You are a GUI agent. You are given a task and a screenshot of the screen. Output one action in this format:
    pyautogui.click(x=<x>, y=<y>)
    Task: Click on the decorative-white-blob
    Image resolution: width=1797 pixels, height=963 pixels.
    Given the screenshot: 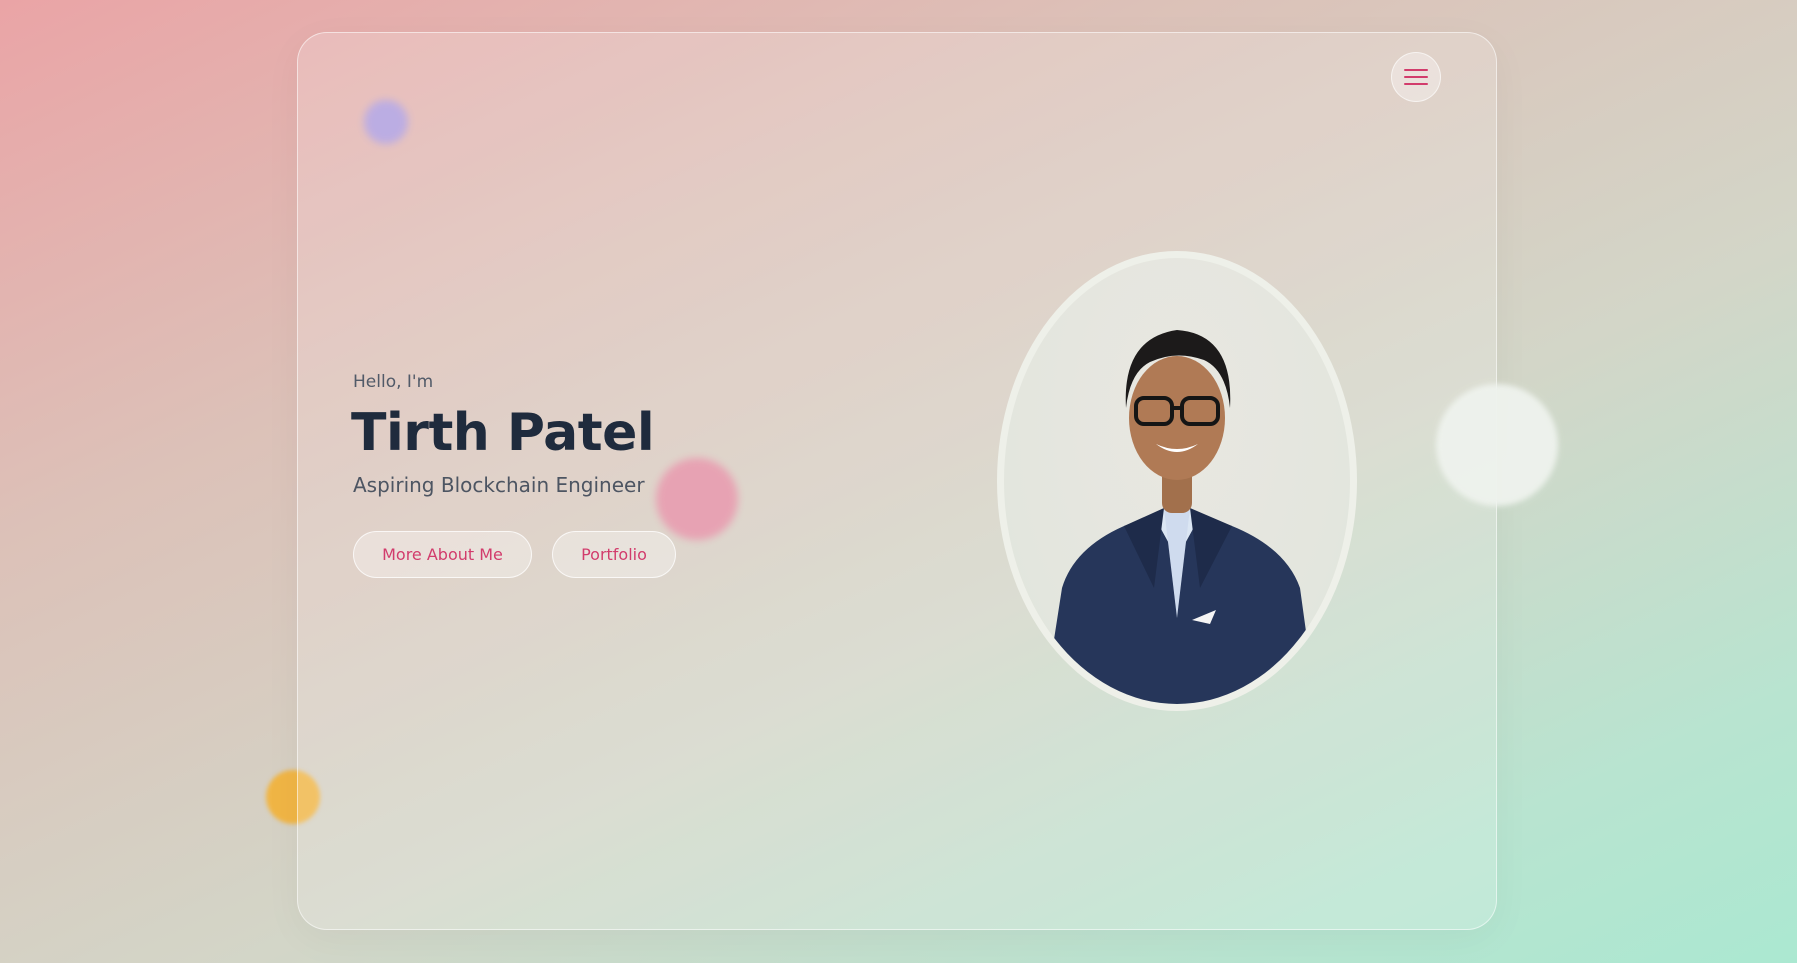 What is the action you would take?
    pyautogui.click(x=1497, y=445)
    